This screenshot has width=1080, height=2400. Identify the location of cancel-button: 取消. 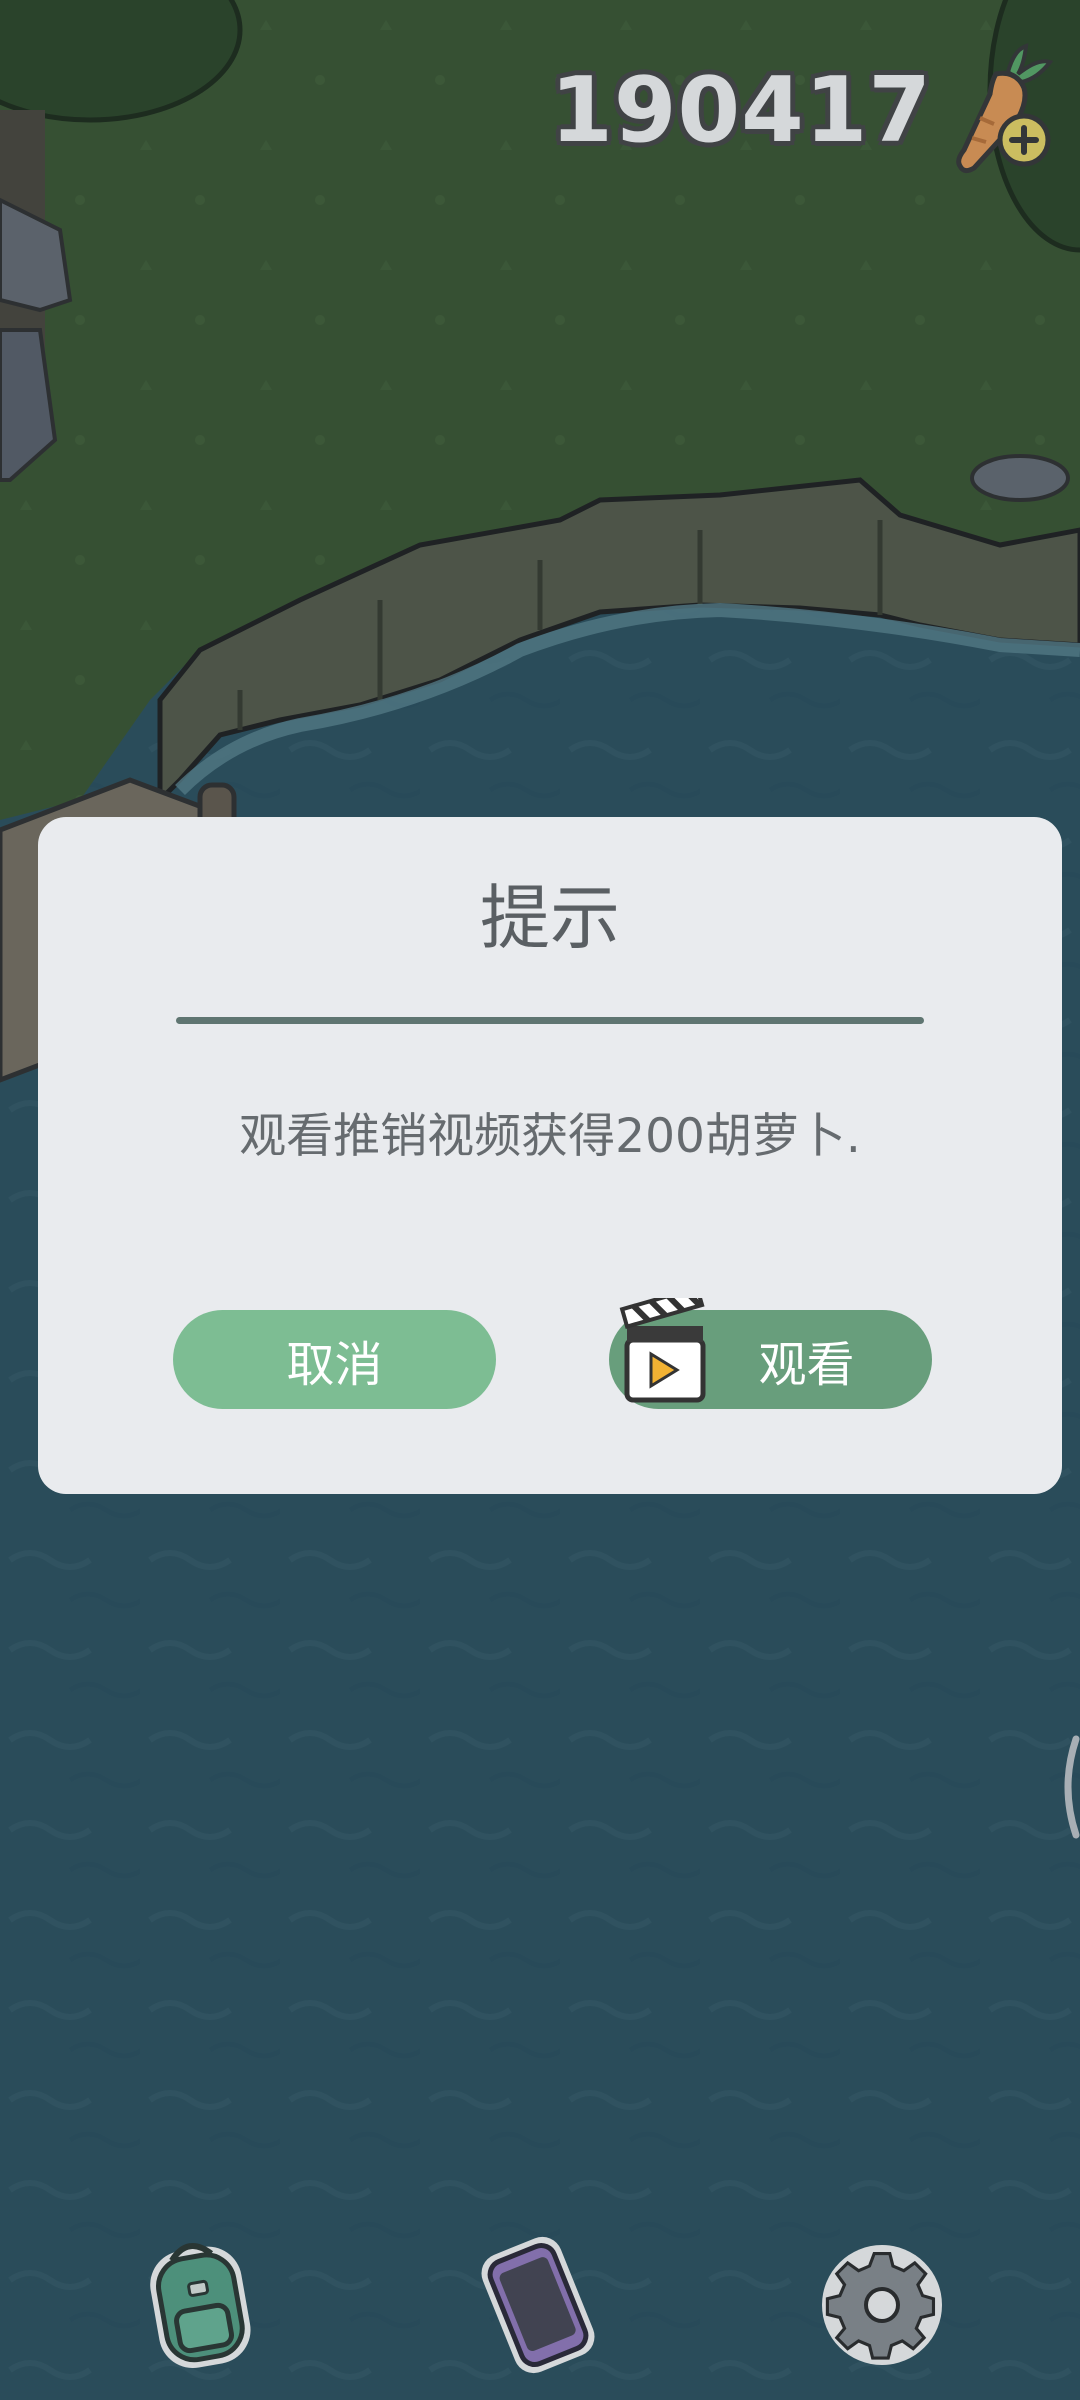
(334, 1359).